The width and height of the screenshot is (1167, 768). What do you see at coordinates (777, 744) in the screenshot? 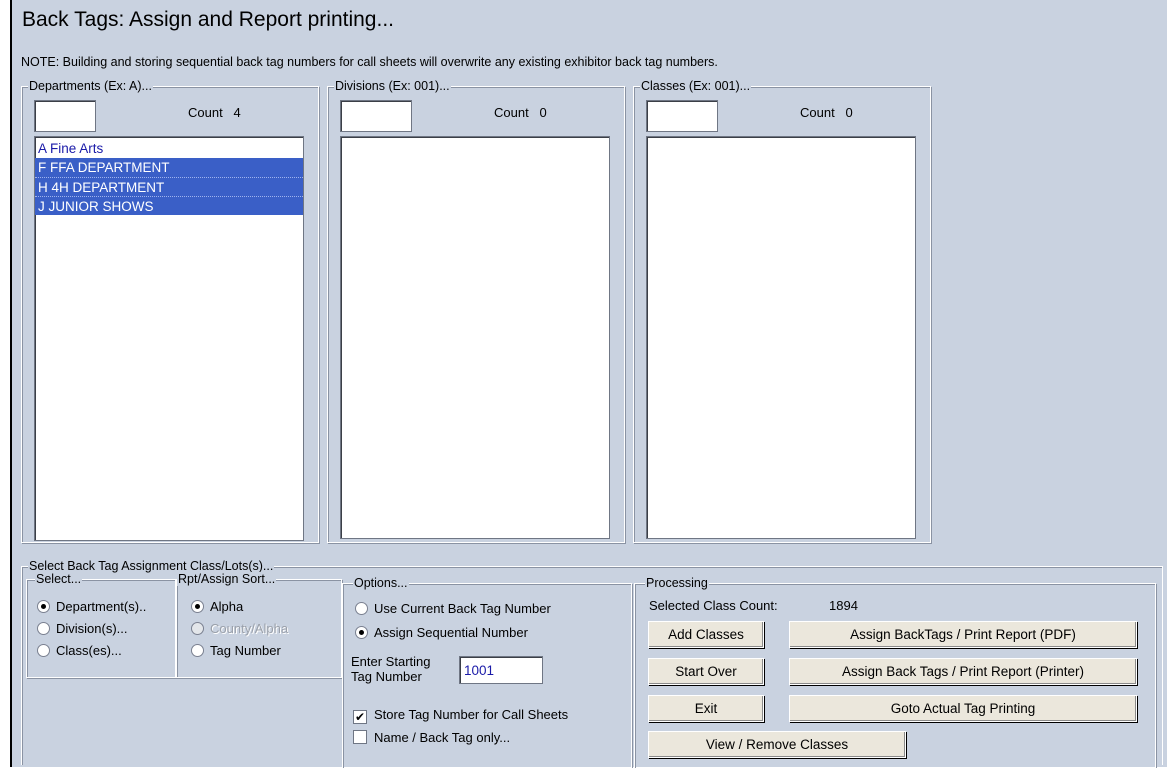
I see `view-remove-classes-button: View / Remove Classes` at bounding box center [777, 744].